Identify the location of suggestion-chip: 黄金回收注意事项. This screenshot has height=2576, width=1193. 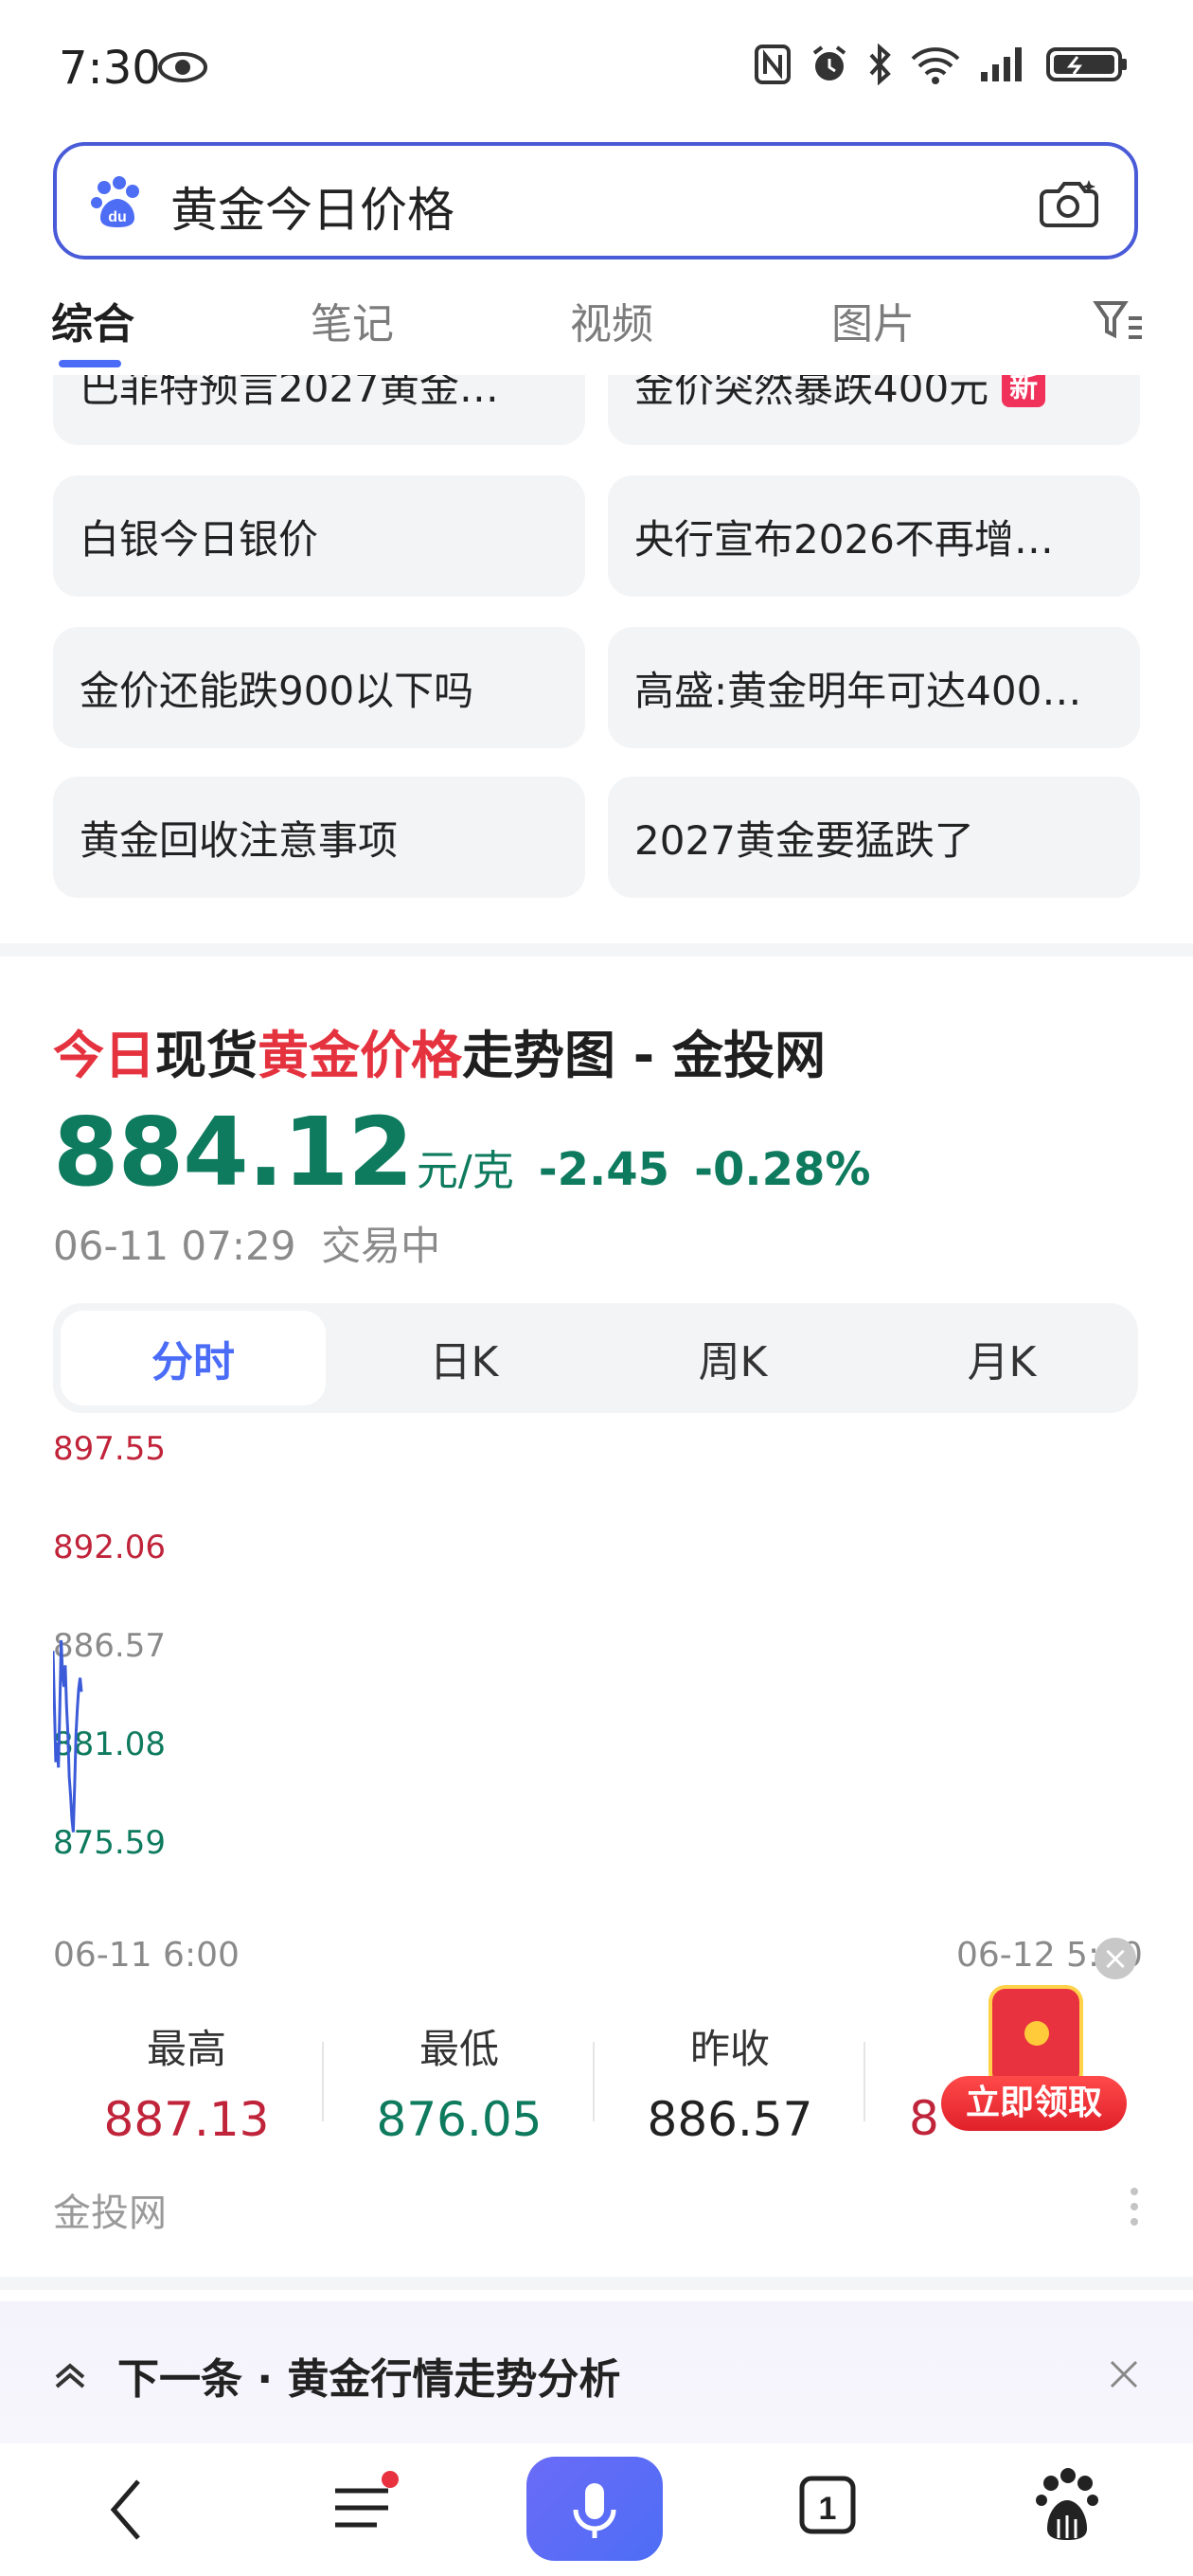
(319, 837).